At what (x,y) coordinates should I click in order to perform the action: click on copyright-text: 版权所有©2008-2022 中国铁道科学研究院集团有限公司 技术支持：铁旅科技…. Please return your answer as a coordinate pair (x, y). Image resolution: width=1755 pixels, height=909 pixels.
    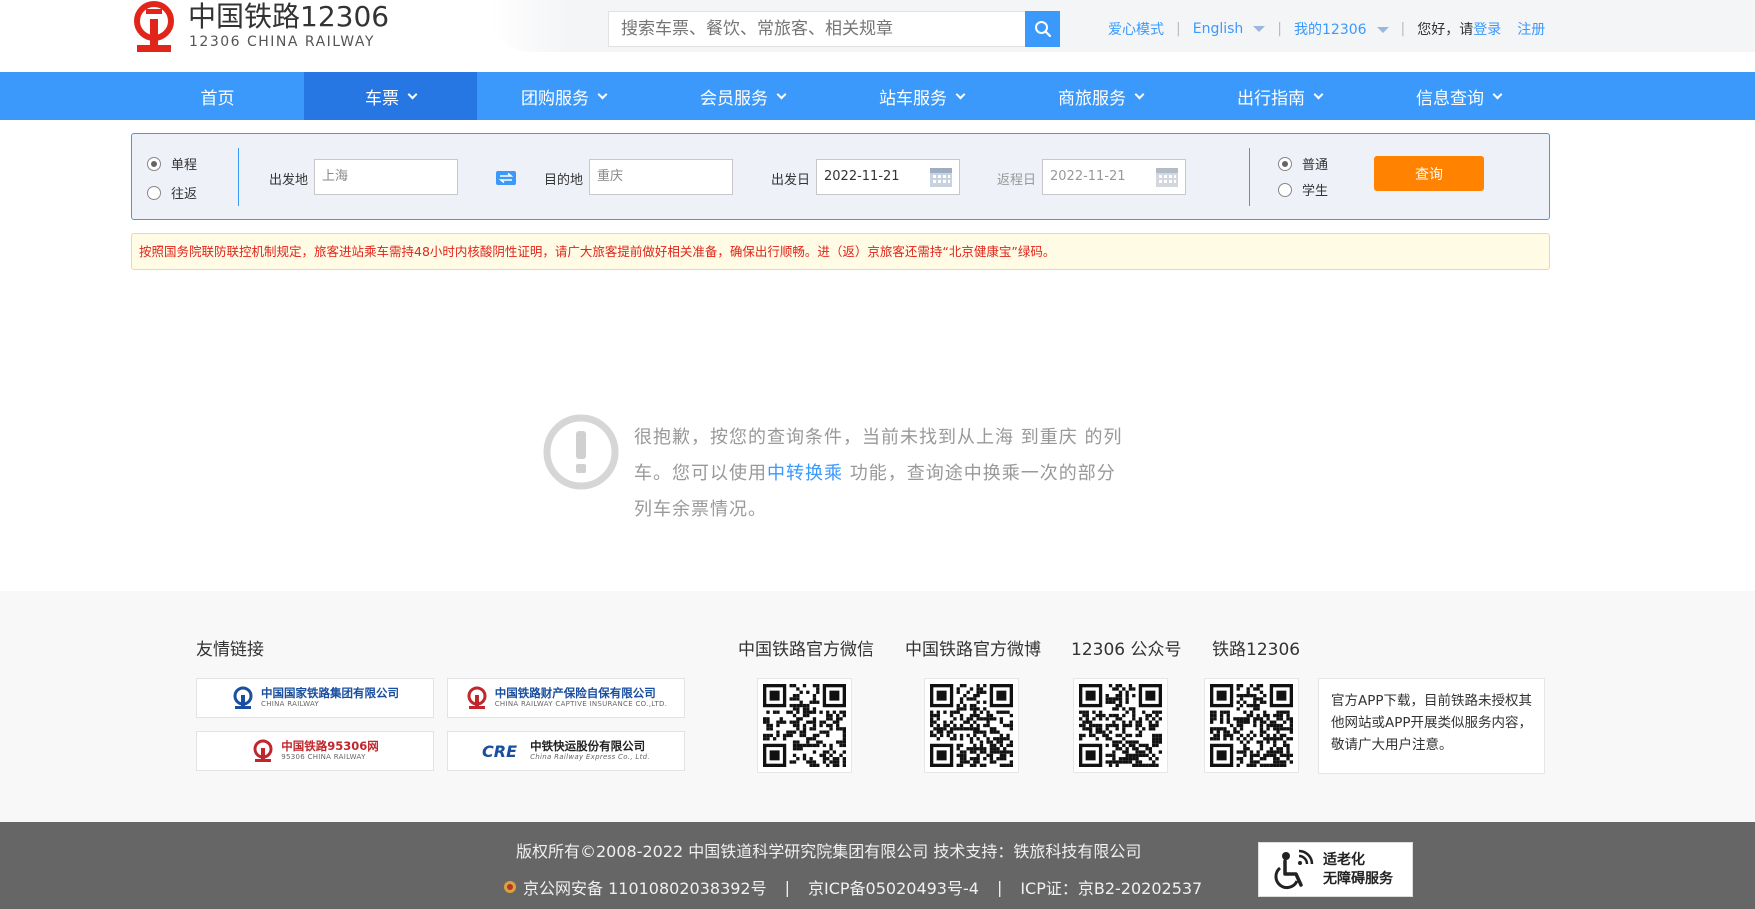
    Looking at the image, I should click on (829, 851).